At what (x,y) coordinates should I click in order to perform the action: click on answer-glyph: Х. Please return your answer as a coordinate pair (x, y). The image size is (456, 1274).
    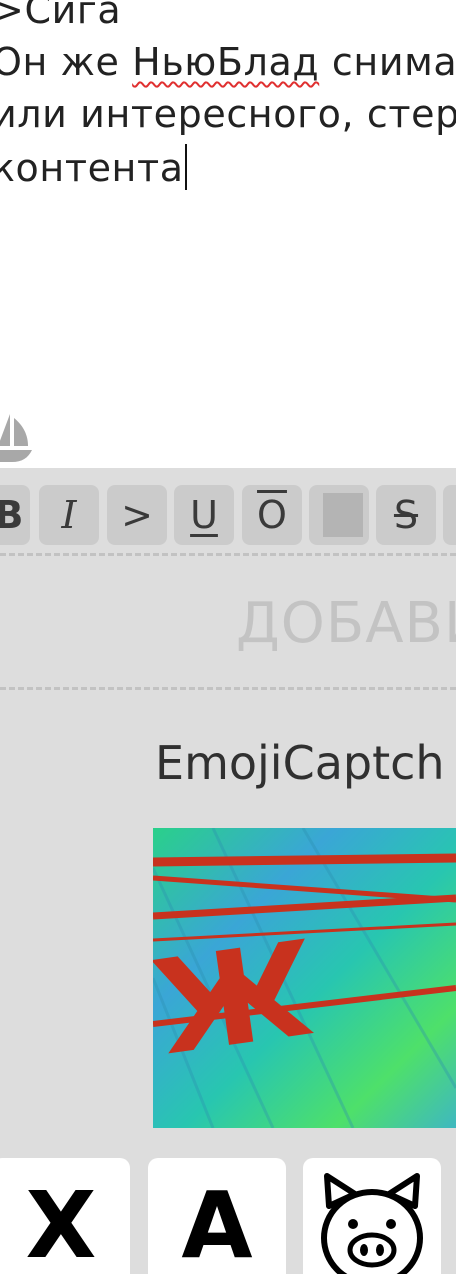
    Looking at the image, I should click on (61, 1223).